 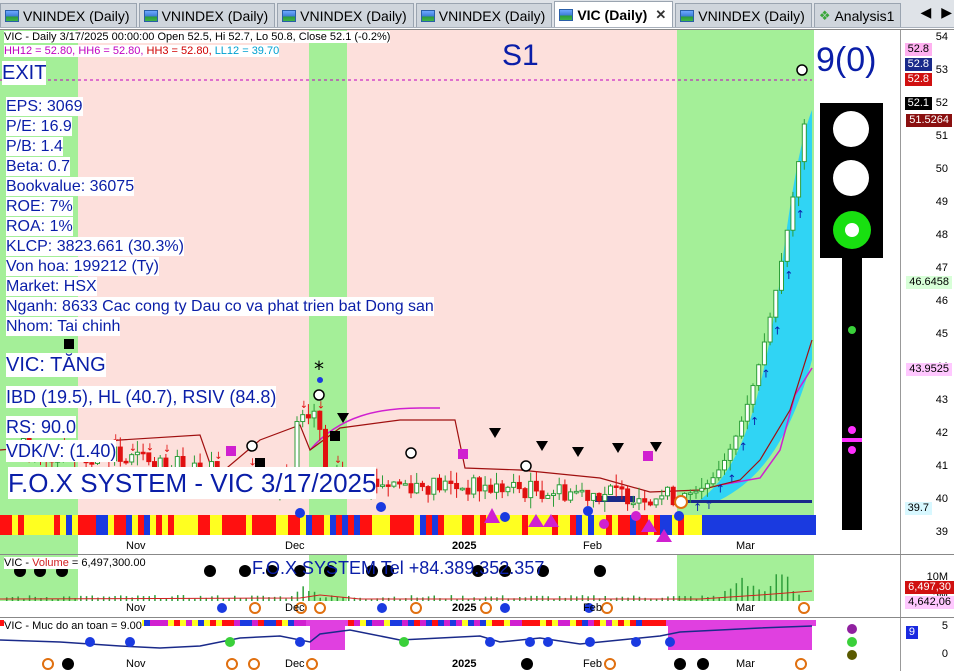 I want to click on tab-vnindex-5: VNINDEX (Daily), so click(x=743, y=15).